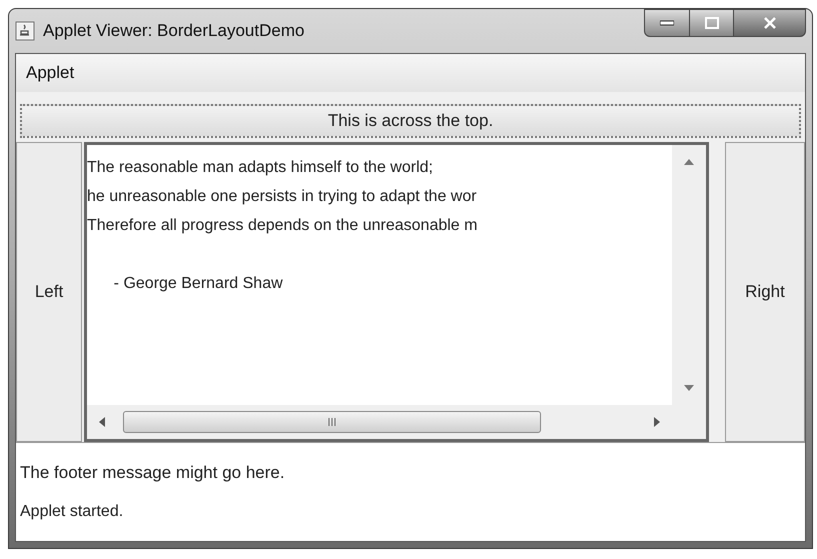 This screenshot has height=559, width=817. I want to click on scroll-left-icon, so click(102, 422).